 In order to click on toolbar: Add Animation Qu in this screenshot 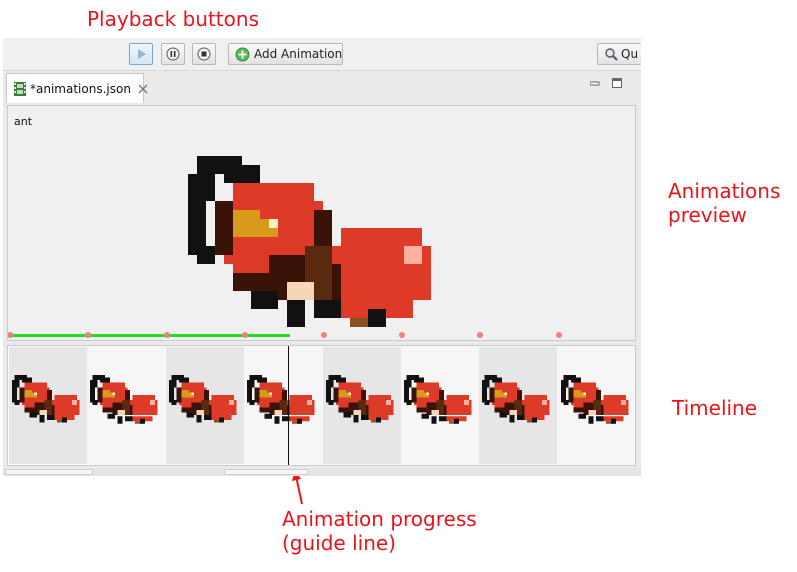, I will do `click(322, 54)`.